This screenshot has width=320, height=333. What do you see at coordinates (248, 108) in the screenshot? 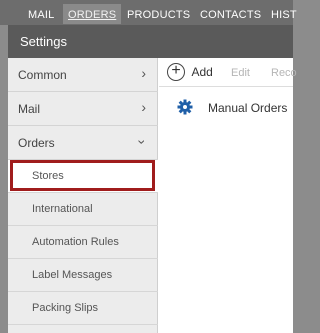
I see `list-item-label: Manual Orders` at bounding box center [248, 108].